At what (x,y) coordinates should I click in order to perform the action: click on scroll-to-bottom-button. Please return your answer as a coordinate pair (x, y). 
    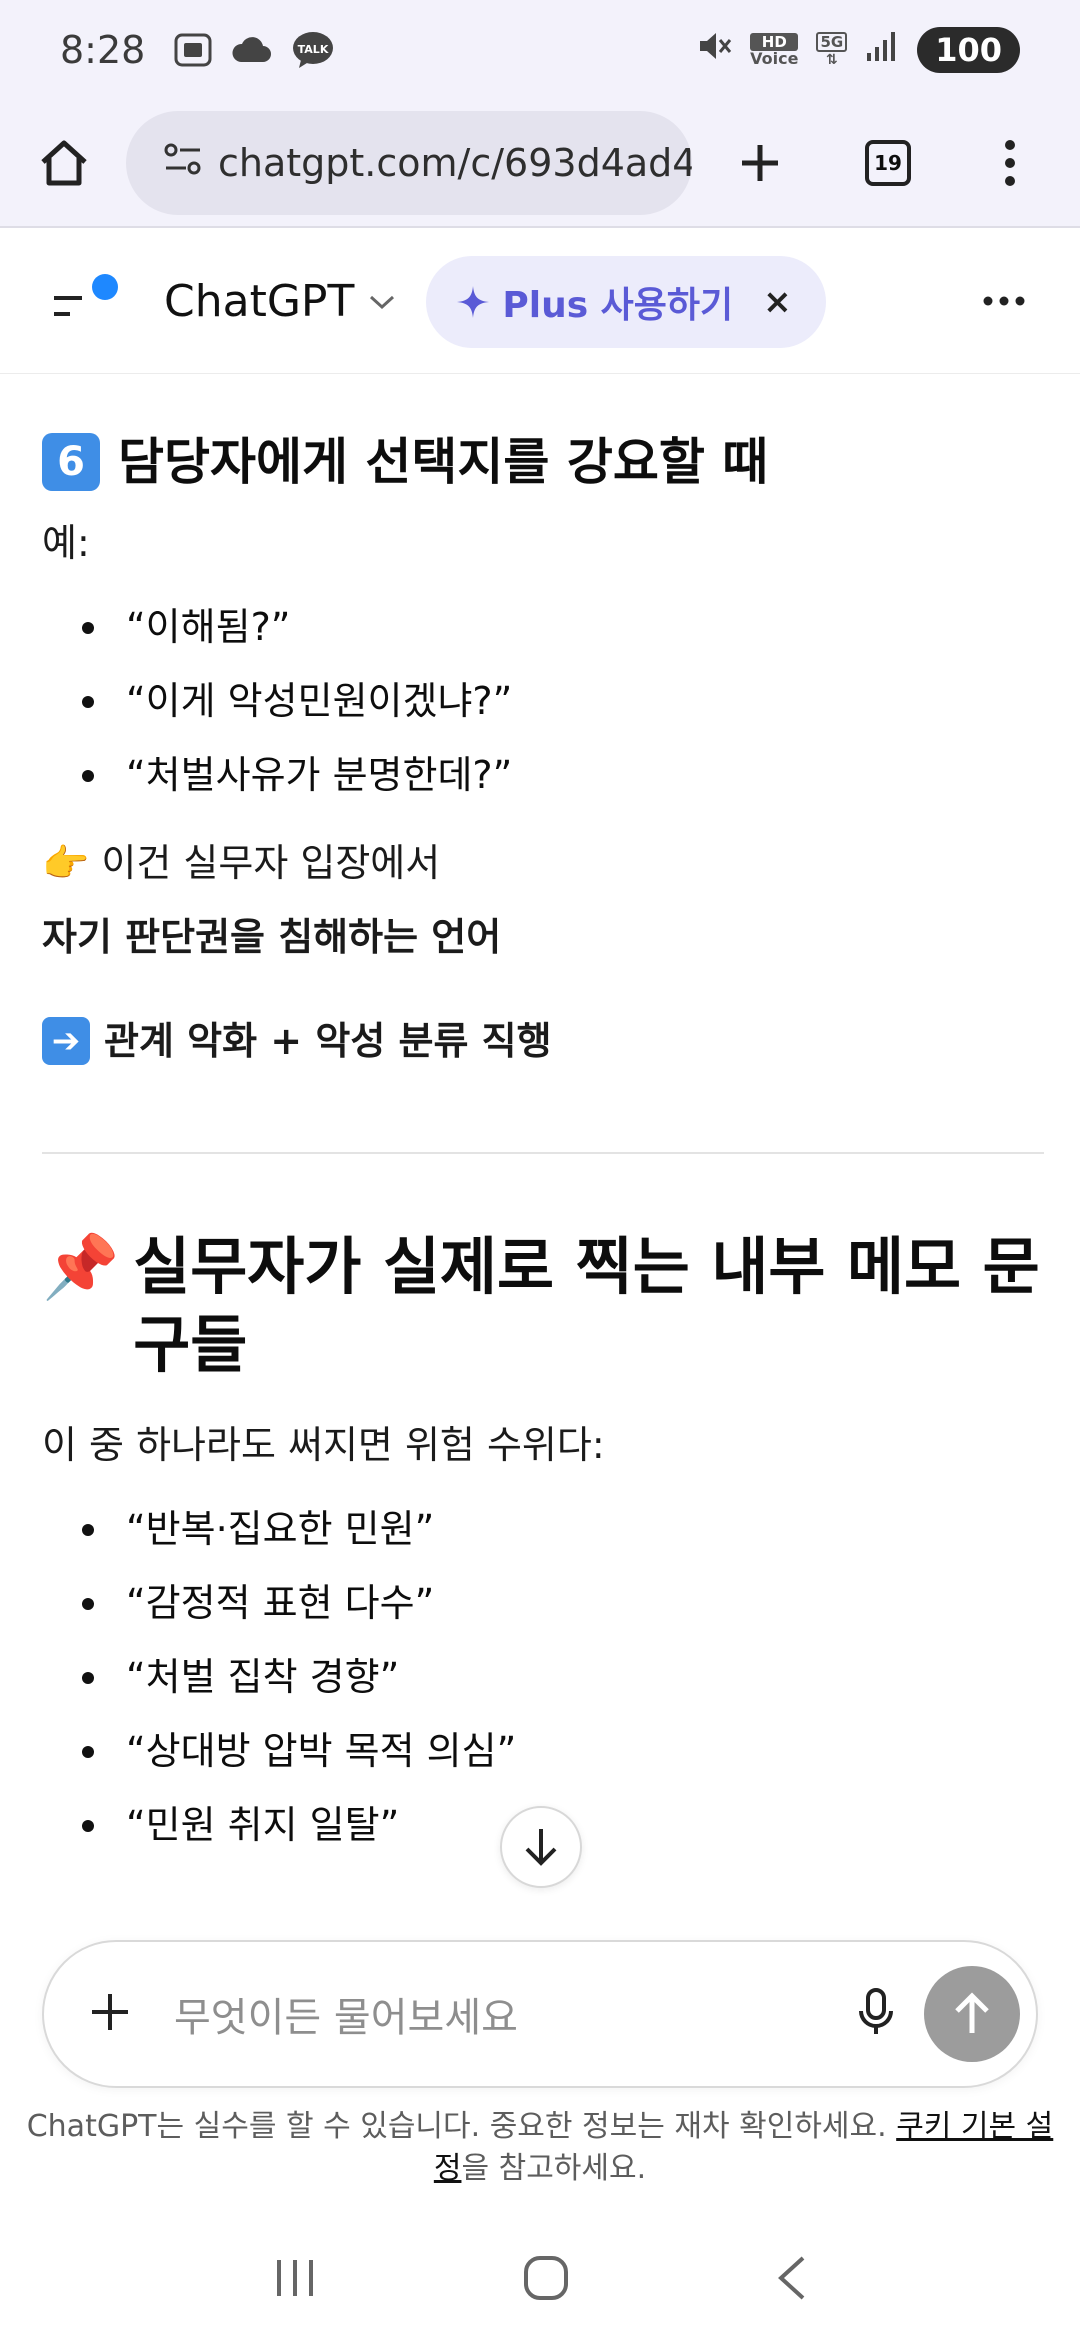
    Looking at the image, I should click on (541, 1847).